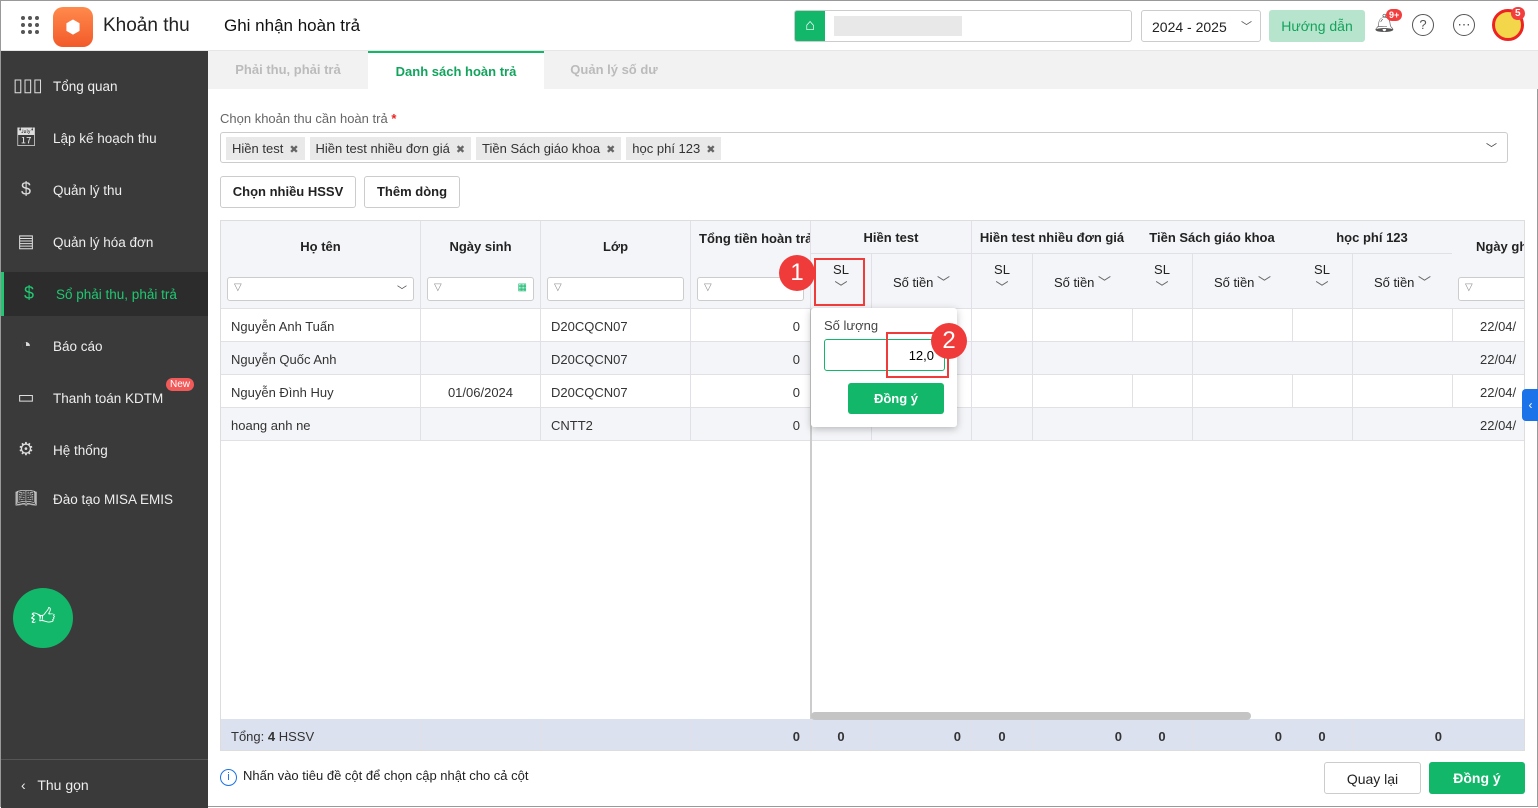 The image size is (1538, 808). I want to click on feedback-thumbs-up-icon: 👍︎, so click(43, 618).